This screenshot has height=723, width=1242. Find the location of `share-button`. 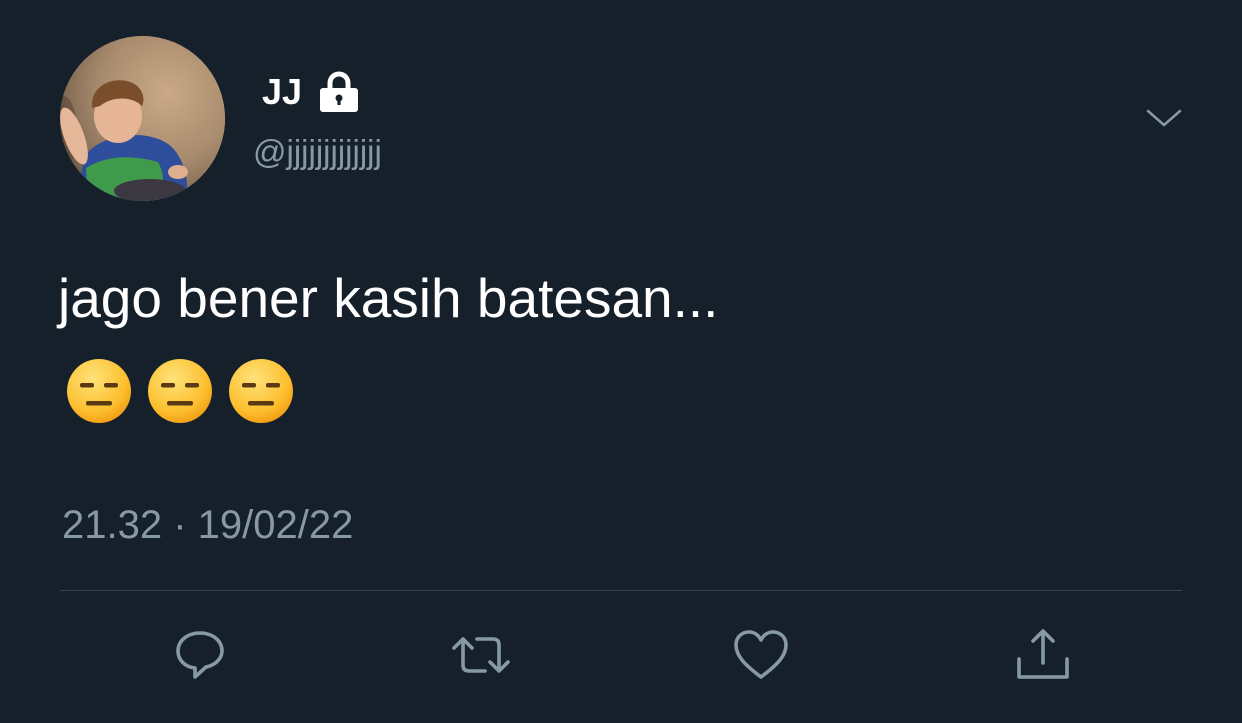

share-button is located at coordinates (1043, 655).